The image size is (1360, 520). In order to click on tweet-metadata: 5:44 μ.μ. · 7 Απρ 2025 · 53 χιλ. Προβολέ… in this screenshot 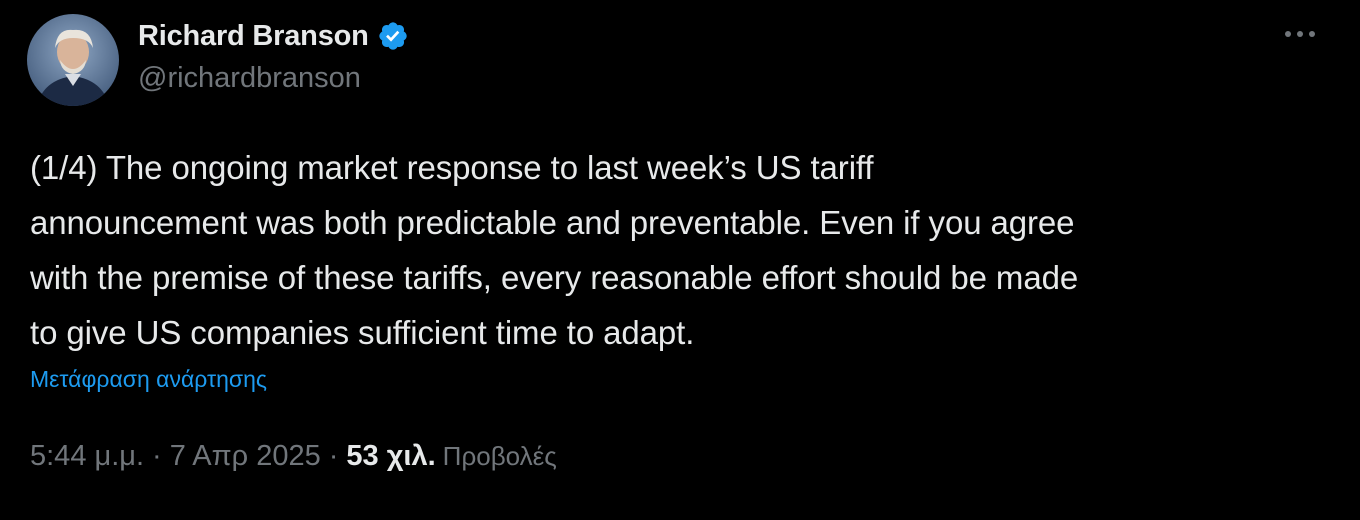, I will do `click(293, 456)`.